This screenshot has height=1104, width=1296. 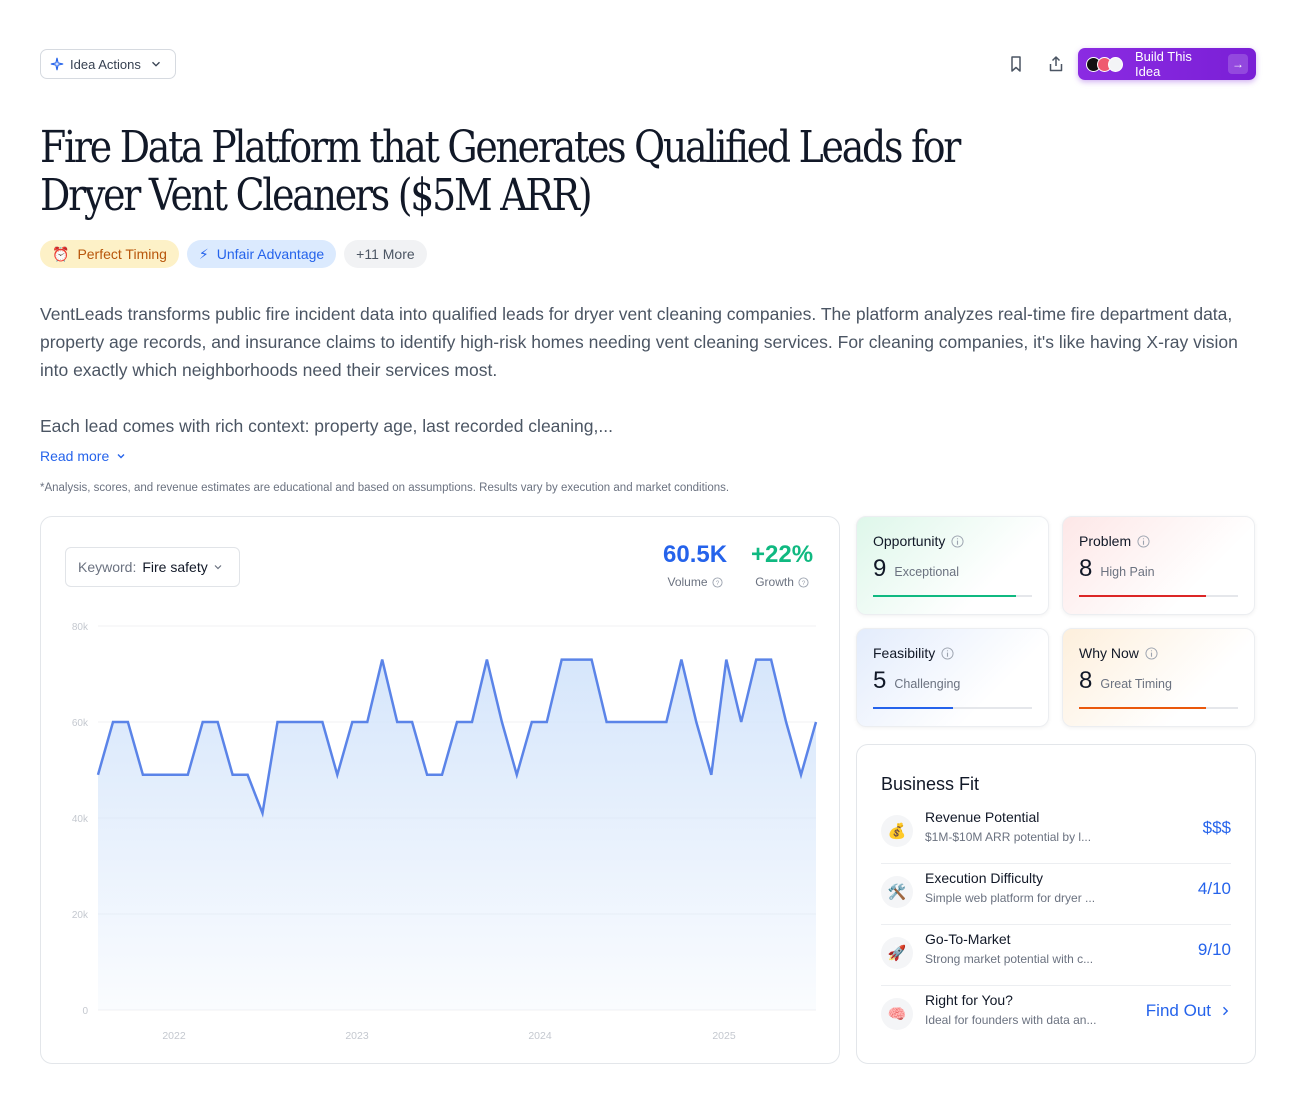 I want to click on tag-more: +11 More, so click(x=385, y=254).